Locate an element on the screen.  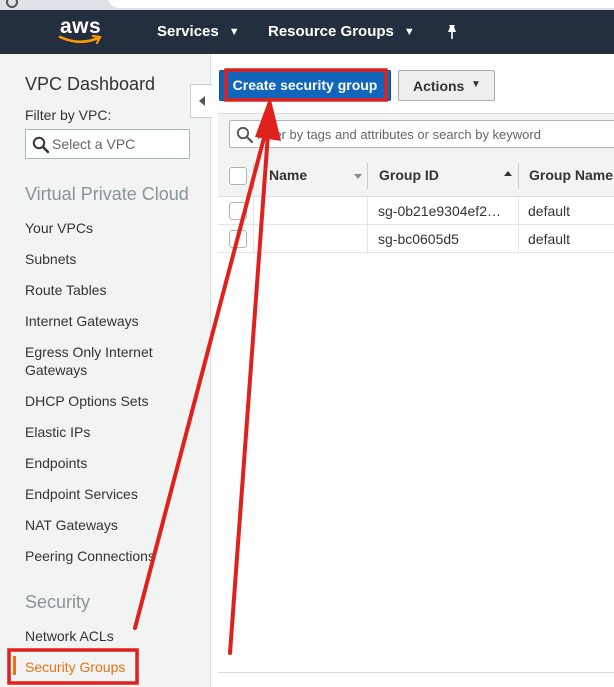
column-header-group-id: Group ID is located at coordinates (409, 175).